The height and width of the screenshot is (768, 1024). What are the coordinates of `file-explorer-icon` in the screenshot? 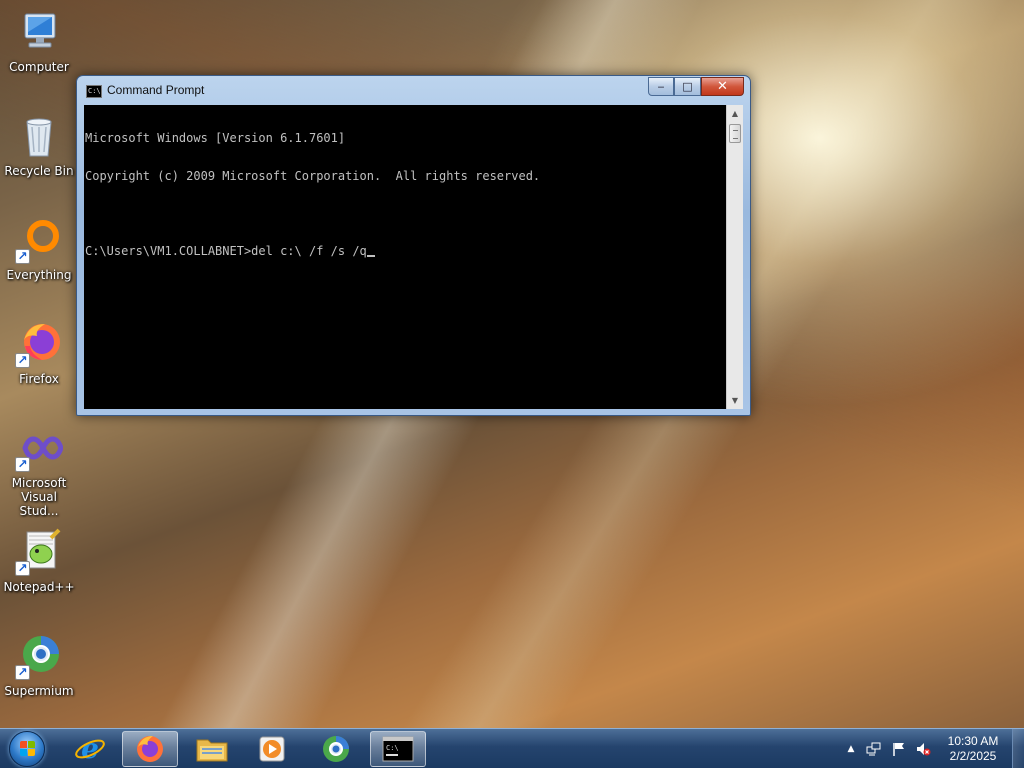 It's located at (212, 750).